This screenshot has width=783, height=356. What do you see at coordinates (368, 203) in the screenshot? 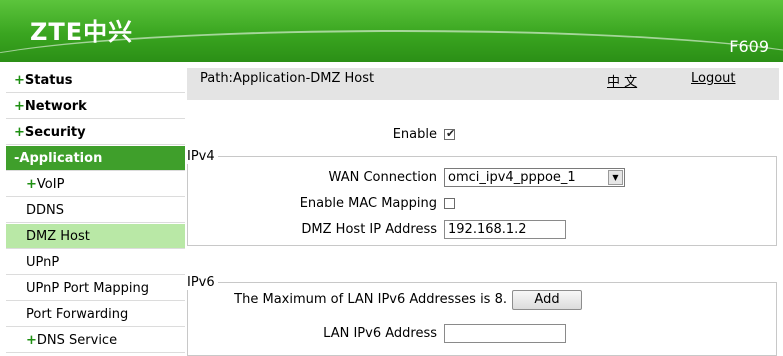
I see `mac-mapping-label: Enable MAC Mapping` at bounding box center [368, 203].